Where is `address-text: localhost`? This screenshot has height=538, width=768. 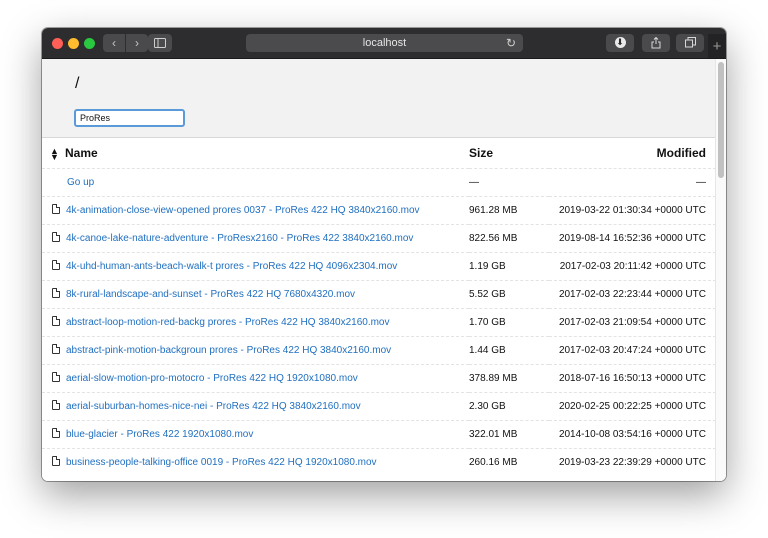
address-text: localhost is located at coordinates (384, 43).